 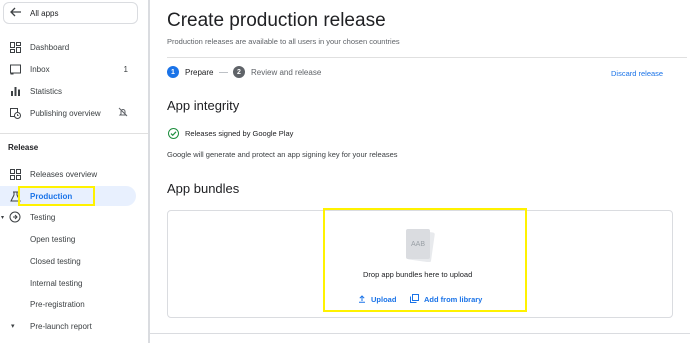 What do you see at coordinates (70, 69) in the screenshot?
I see `sidebar-item-inbox: Inbox 1` at bounding box center [70, 69].